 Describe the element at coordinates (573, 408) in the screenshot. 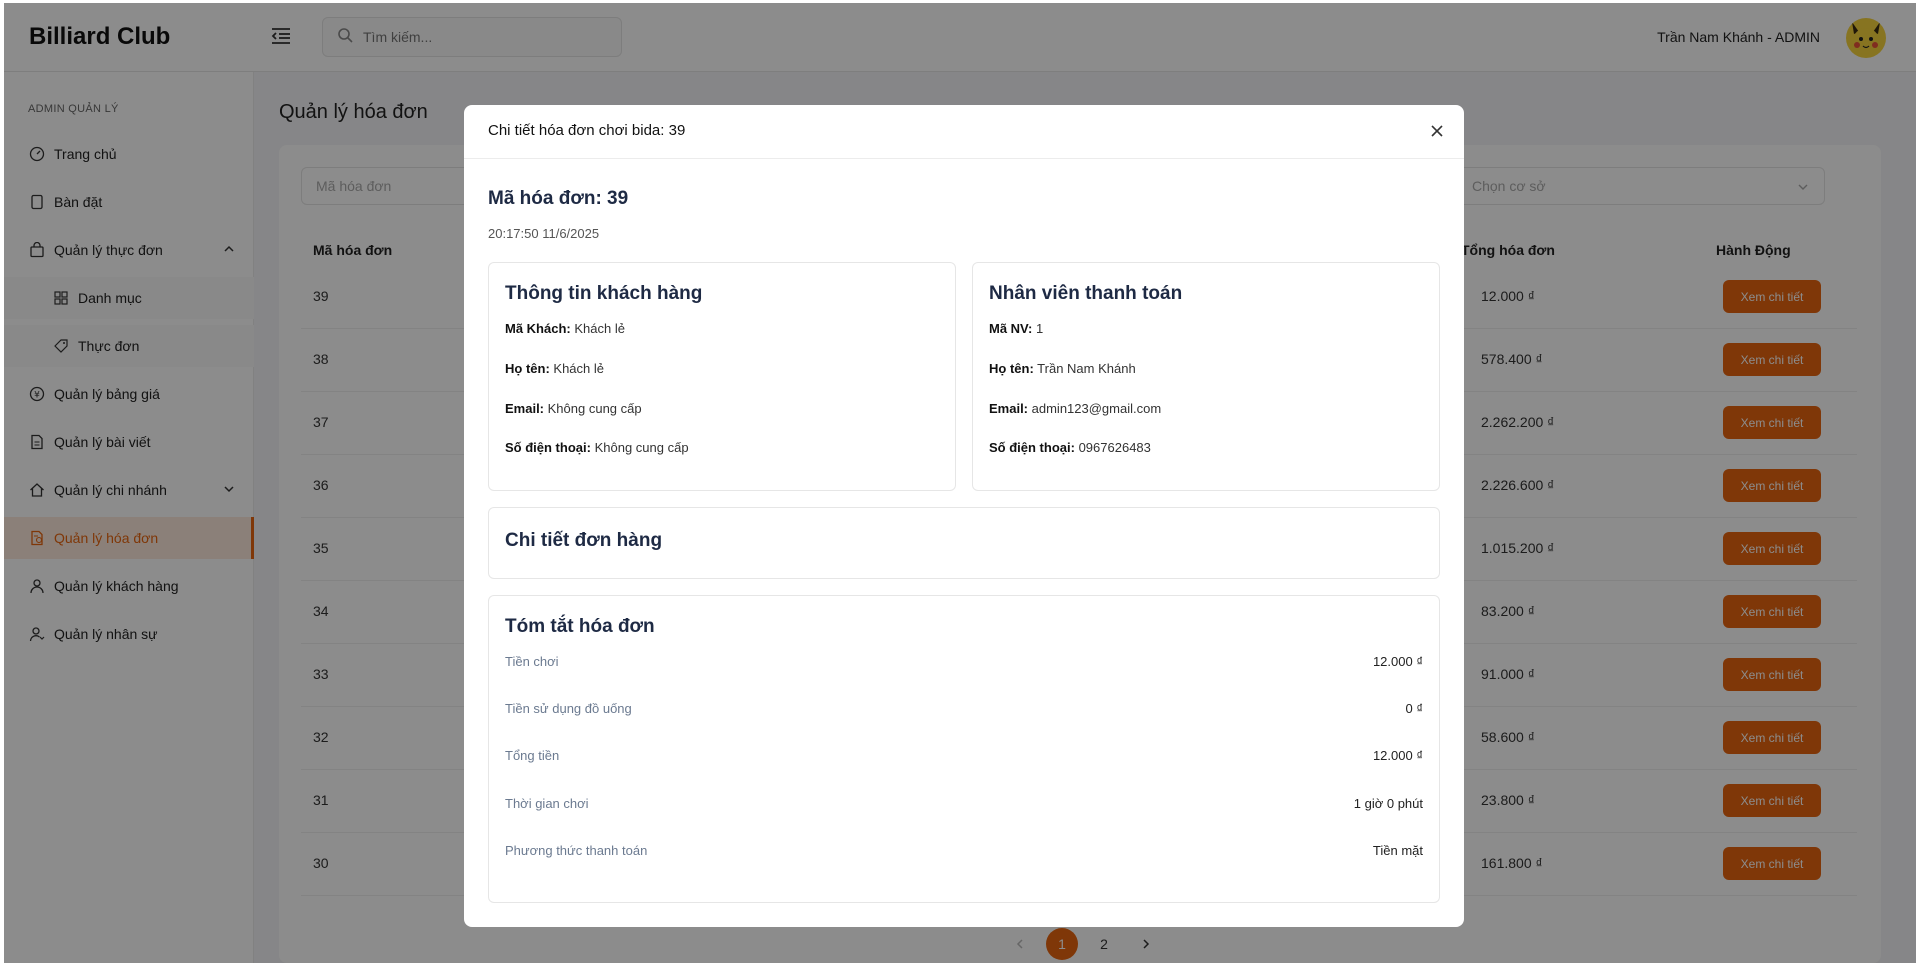

I see `customer-email: Email: Không cung cấp` at that location.